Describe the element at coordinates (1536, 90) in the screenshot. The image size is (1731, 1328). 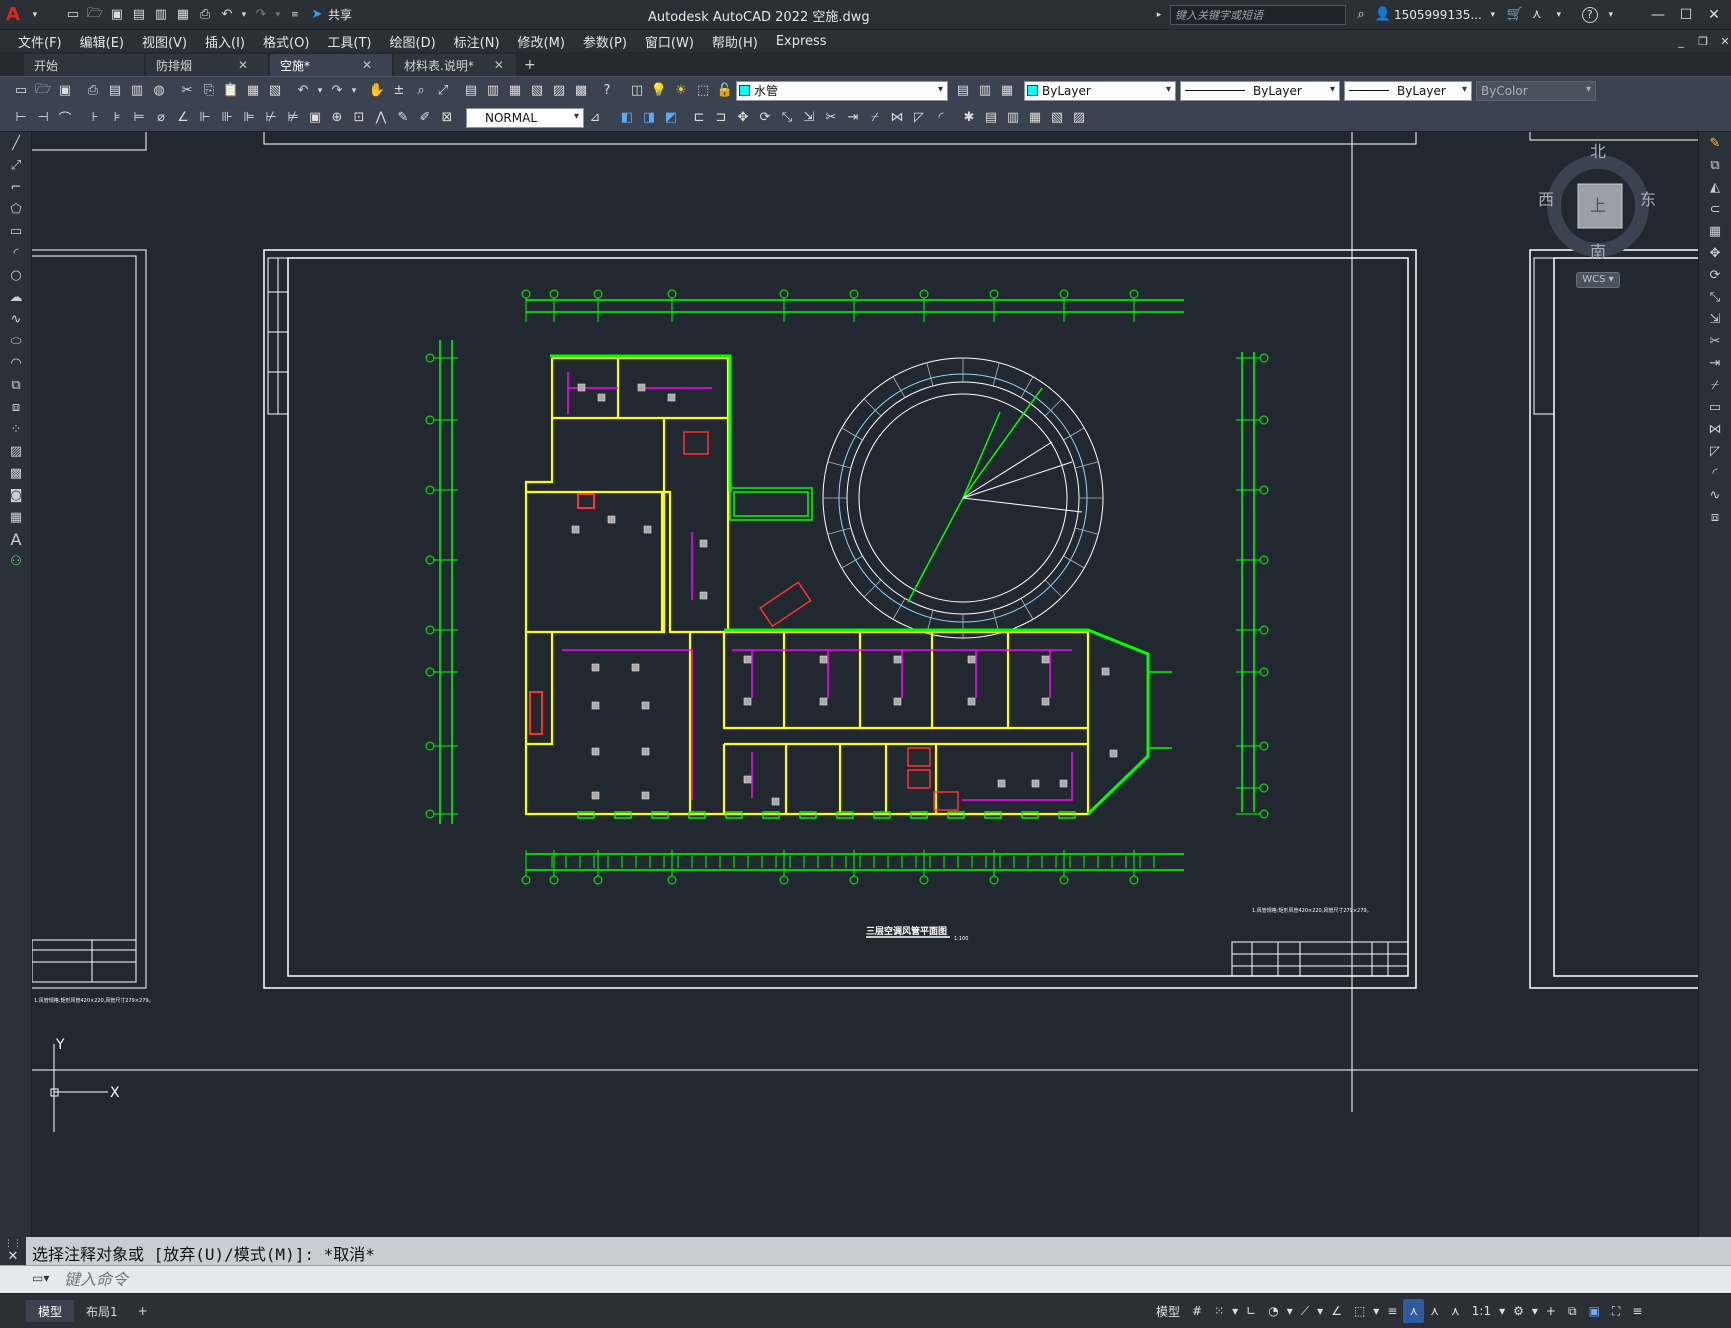
I see `plotstyle-select: ByColor ▾` at that location.